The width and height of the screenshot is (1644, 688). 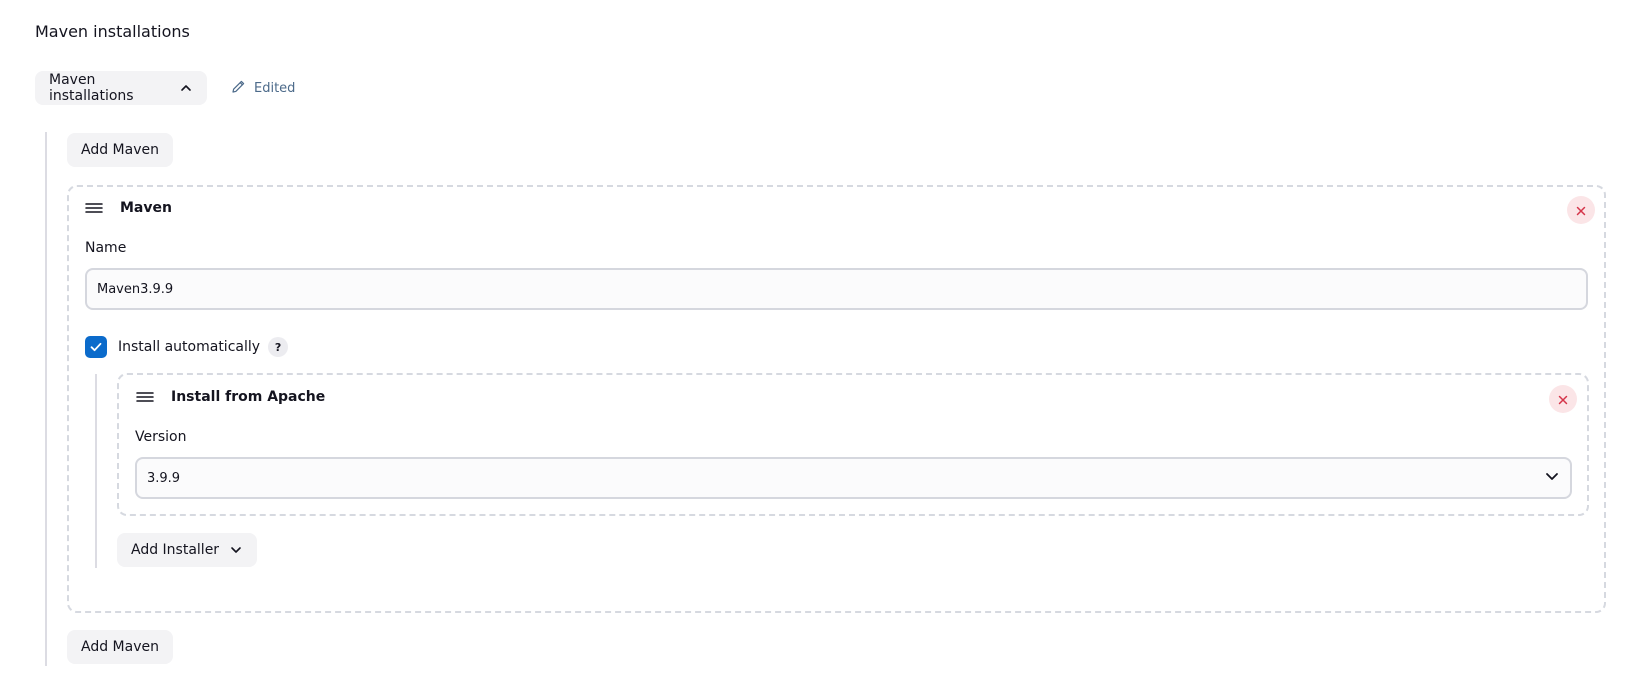 I want to click on add-maven-button-bottom: Add Maven, so click(x=120, y=647).